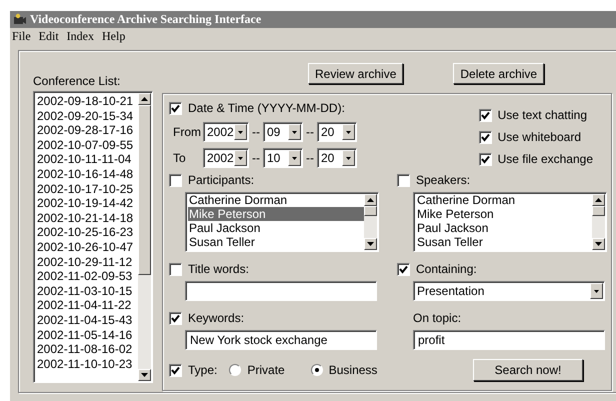 The height and width of the screenshot is (401, 616). Describe the element at coordinates (542, 115) in the screenshot. I see `checkbox-label: Use text chatting` at that location.